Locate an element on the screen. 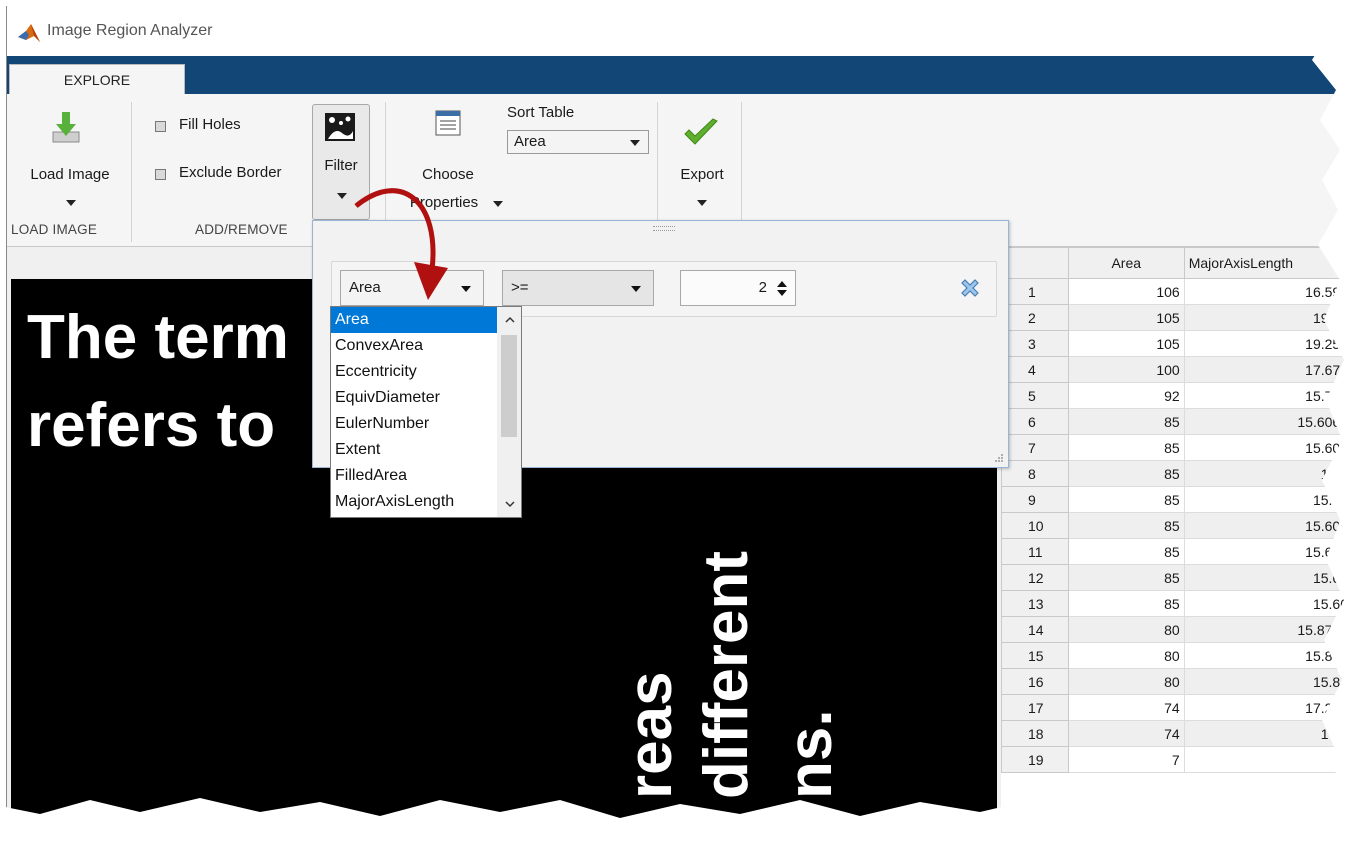 The width and height of the screenshot is (1352, 848). table-row: 19 7 is located at coordinates (1176, 759).